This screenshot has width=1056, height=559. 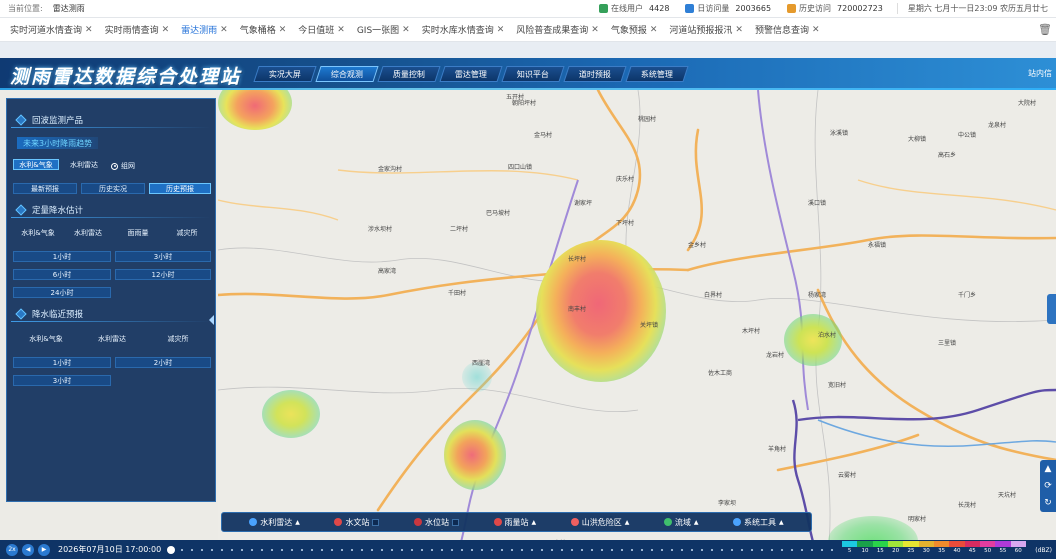 What do you see at coordinates (1048, 503) in the screenshot?
I see `reset-icon: ↻` at bounding box center [1048, 503].